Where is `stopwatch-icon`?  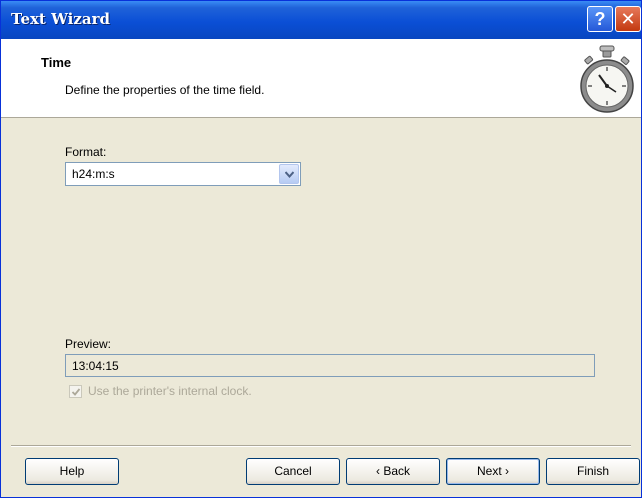 stopwatch-icon is located at coordinates (607, 79).